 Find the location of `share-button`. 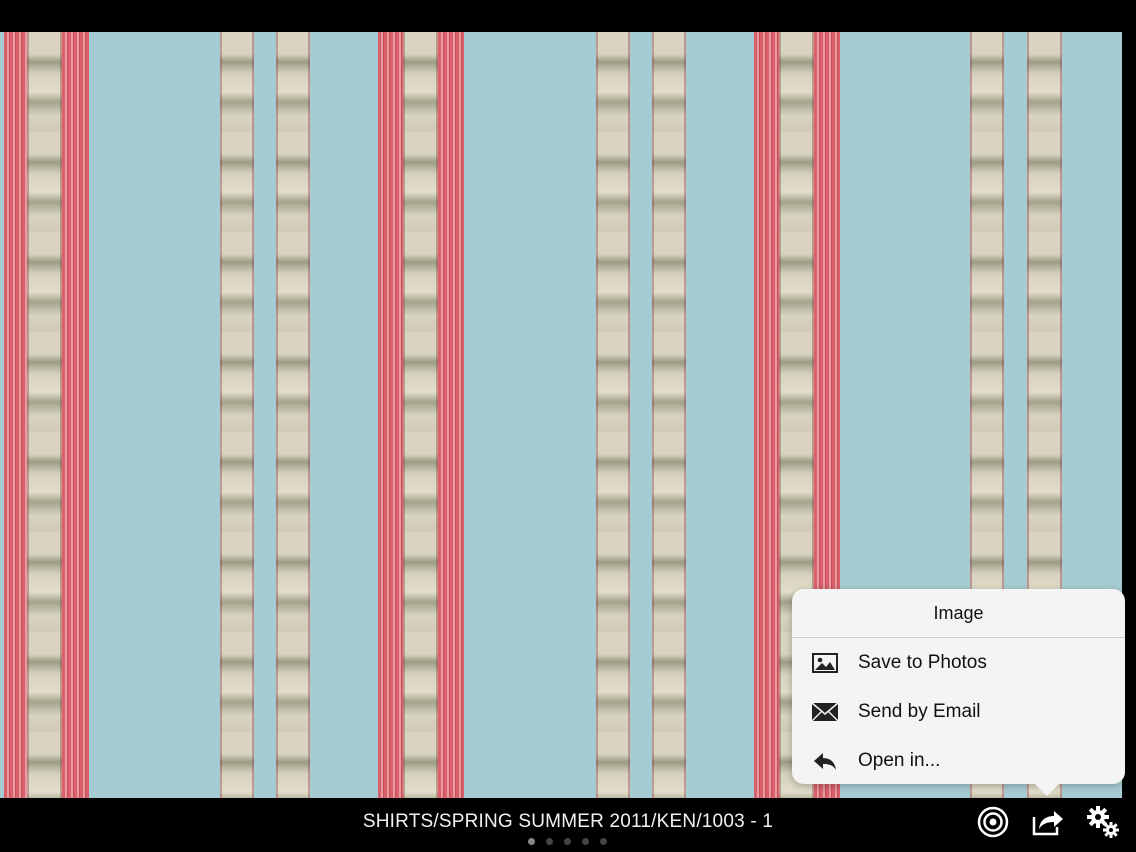

share-button is located at coordinates (1048, 824).